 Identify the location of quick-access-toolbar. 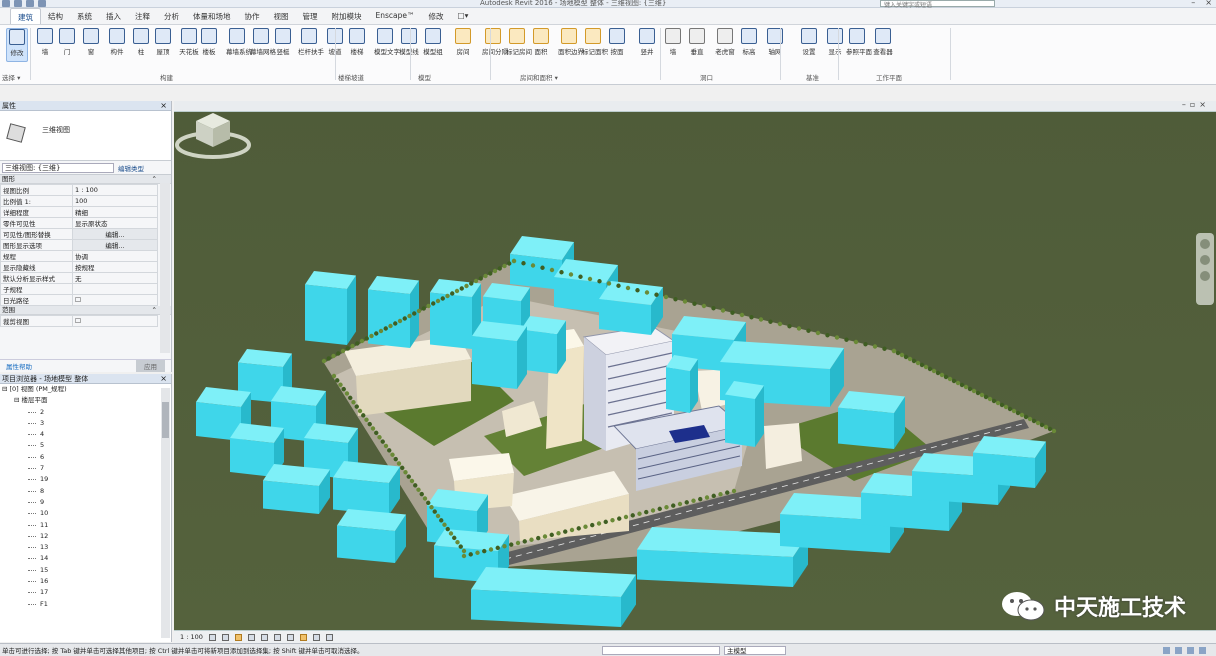
(24, 3).